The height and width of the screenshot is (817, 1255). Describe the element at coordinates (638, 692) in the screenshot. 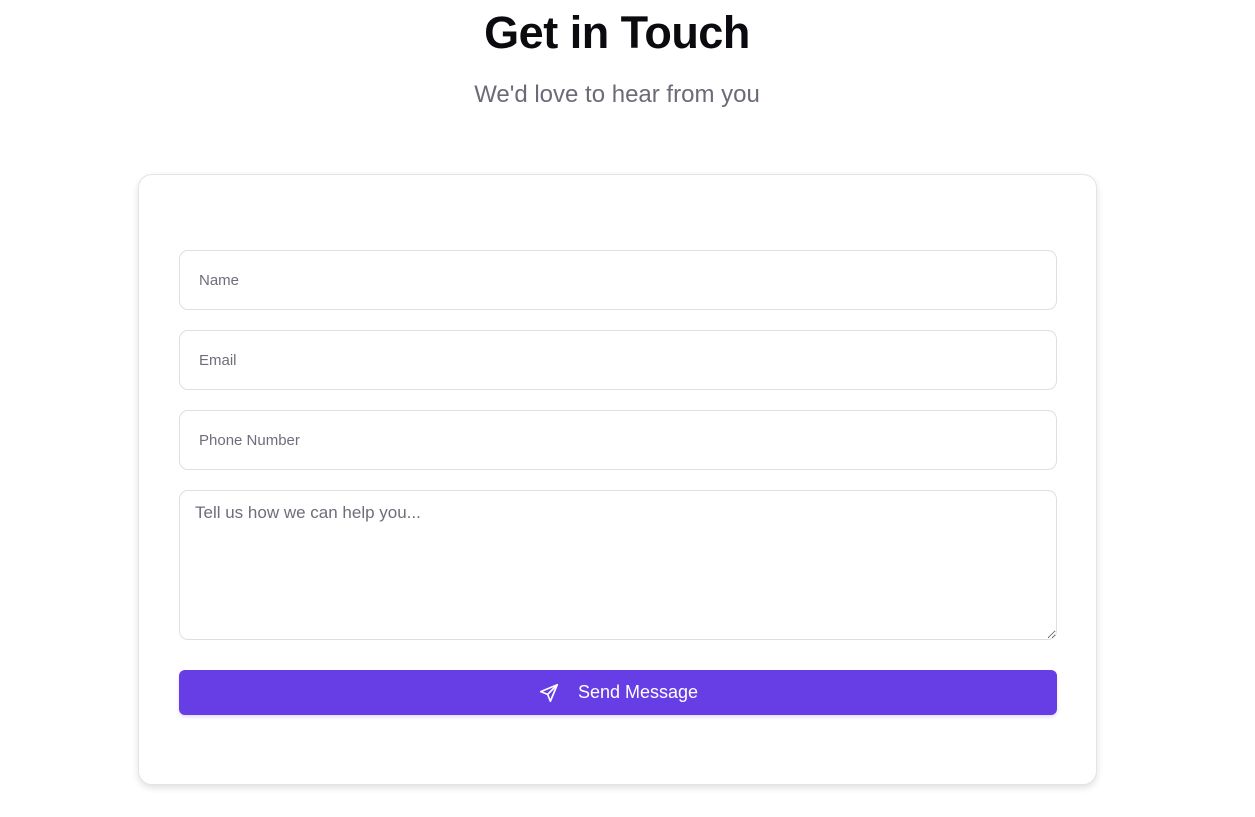

I see `send-message-label: Send Message` at that location.